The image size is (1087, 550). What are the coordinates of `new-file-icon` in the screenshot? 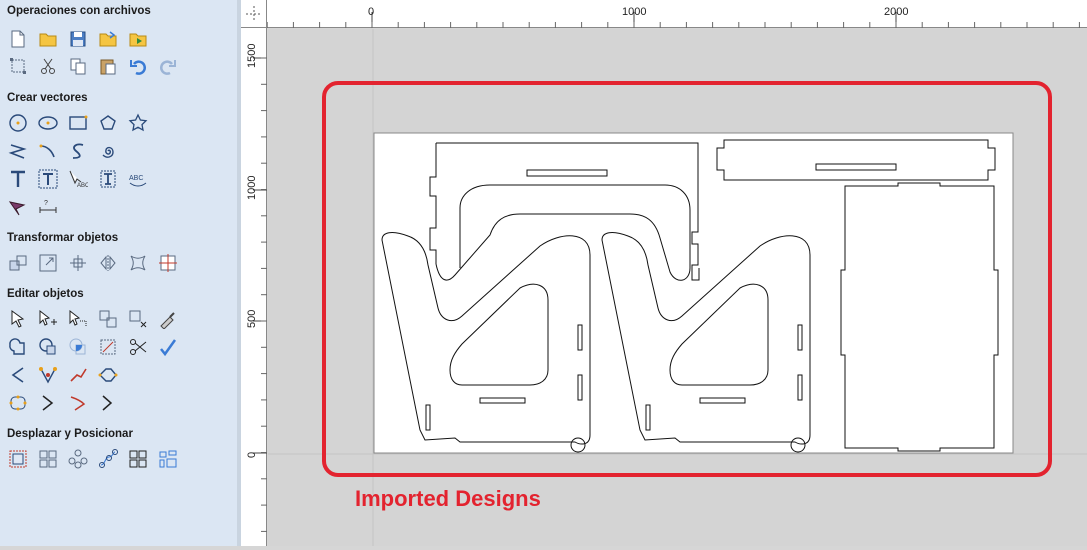 It's located at (18, 39).